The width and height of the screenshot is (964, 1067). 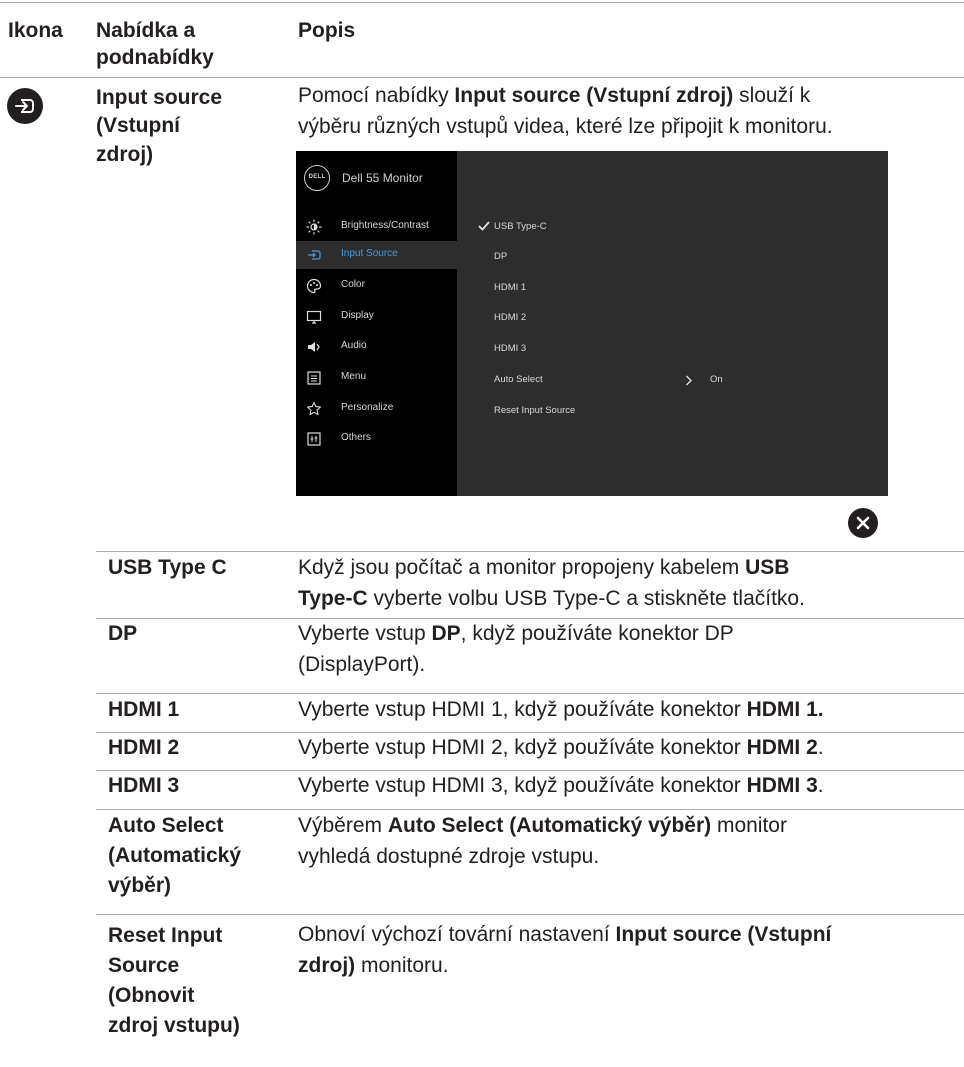 I want to click on osd-menu-item-brightness-contrast: Brightness/Contrast, so click(x=376, y=227).